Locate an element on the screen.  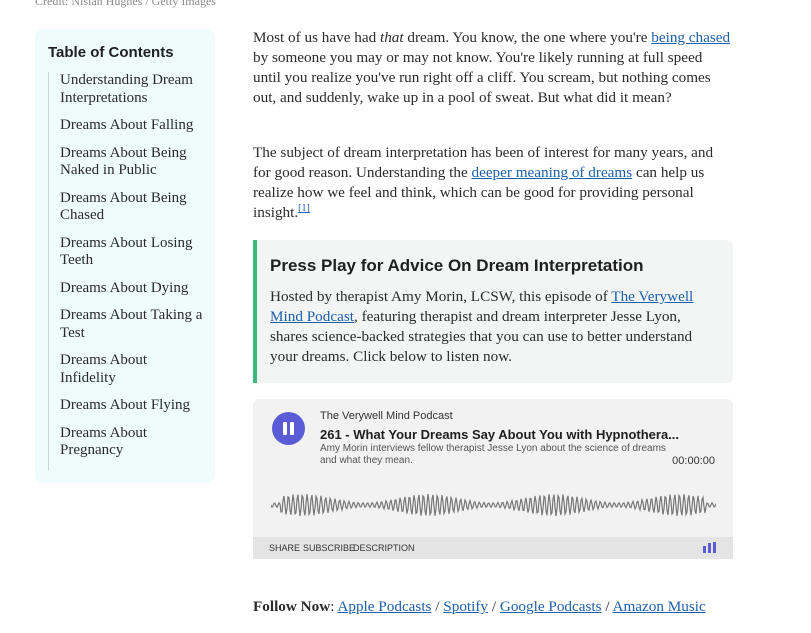
share-button: SHARE is located at coordinates (284, 548).